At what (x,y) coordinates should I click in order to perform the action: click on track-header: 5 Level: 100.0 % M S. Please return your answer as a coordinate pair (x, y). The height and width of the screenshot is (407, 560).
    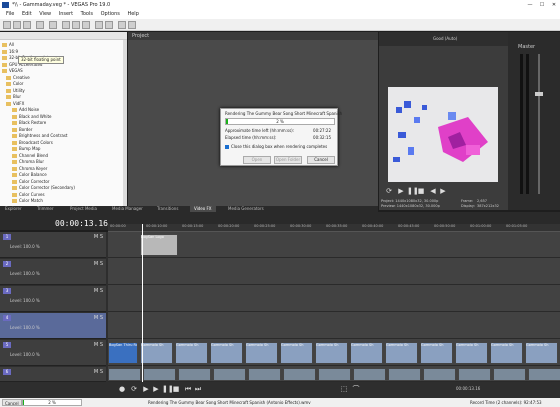
    Looking at the image, I should click on (53, 353).